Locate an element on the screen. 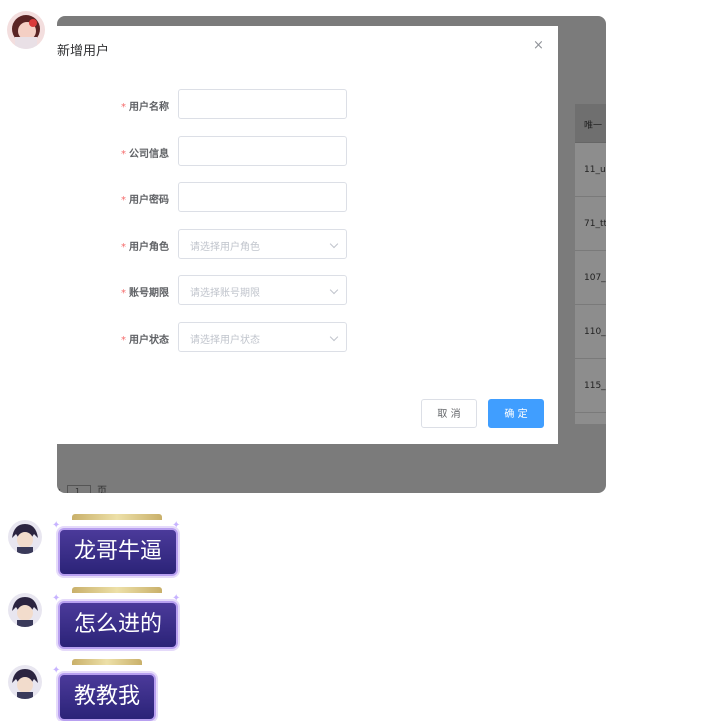 Image resolution: width=723 pixels, height=721 pixels. password-input is located at coordinates (262, 197).